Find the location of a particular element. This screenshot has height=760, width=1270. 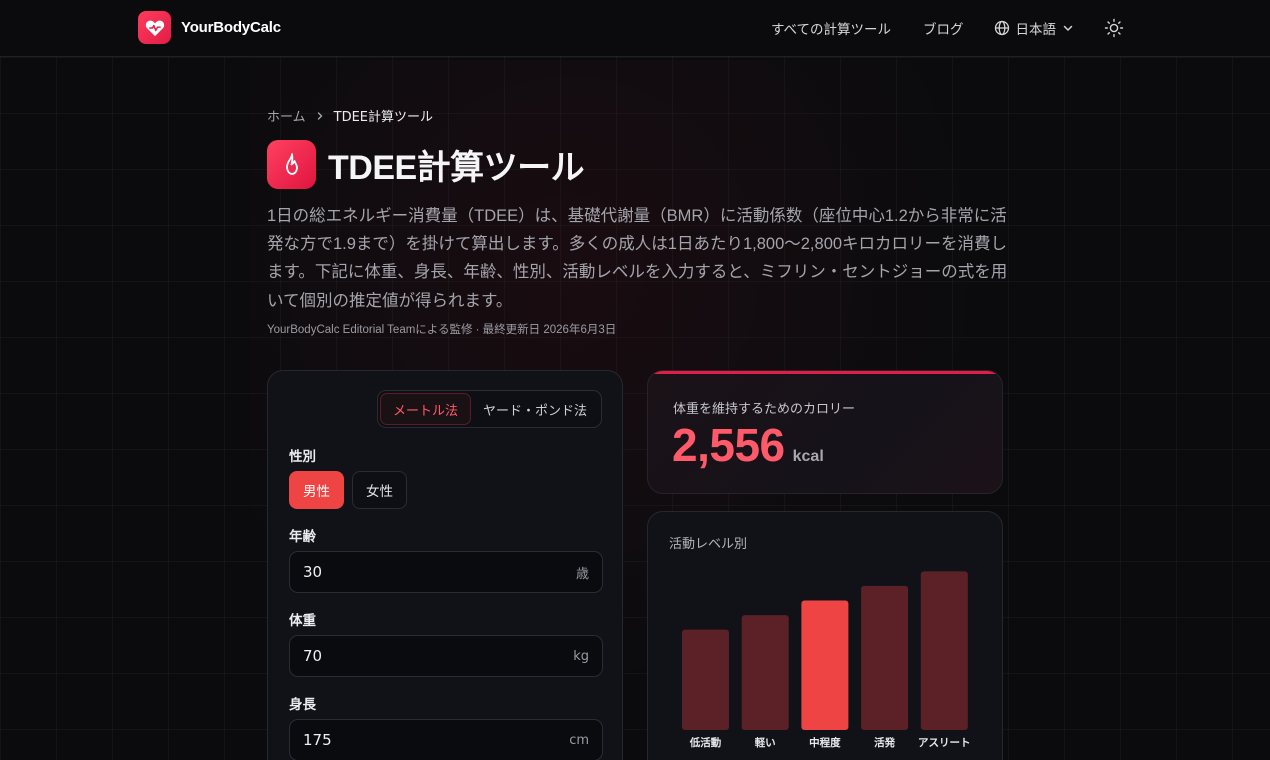

weight-unit: kg is located at coordinates (581, 656).